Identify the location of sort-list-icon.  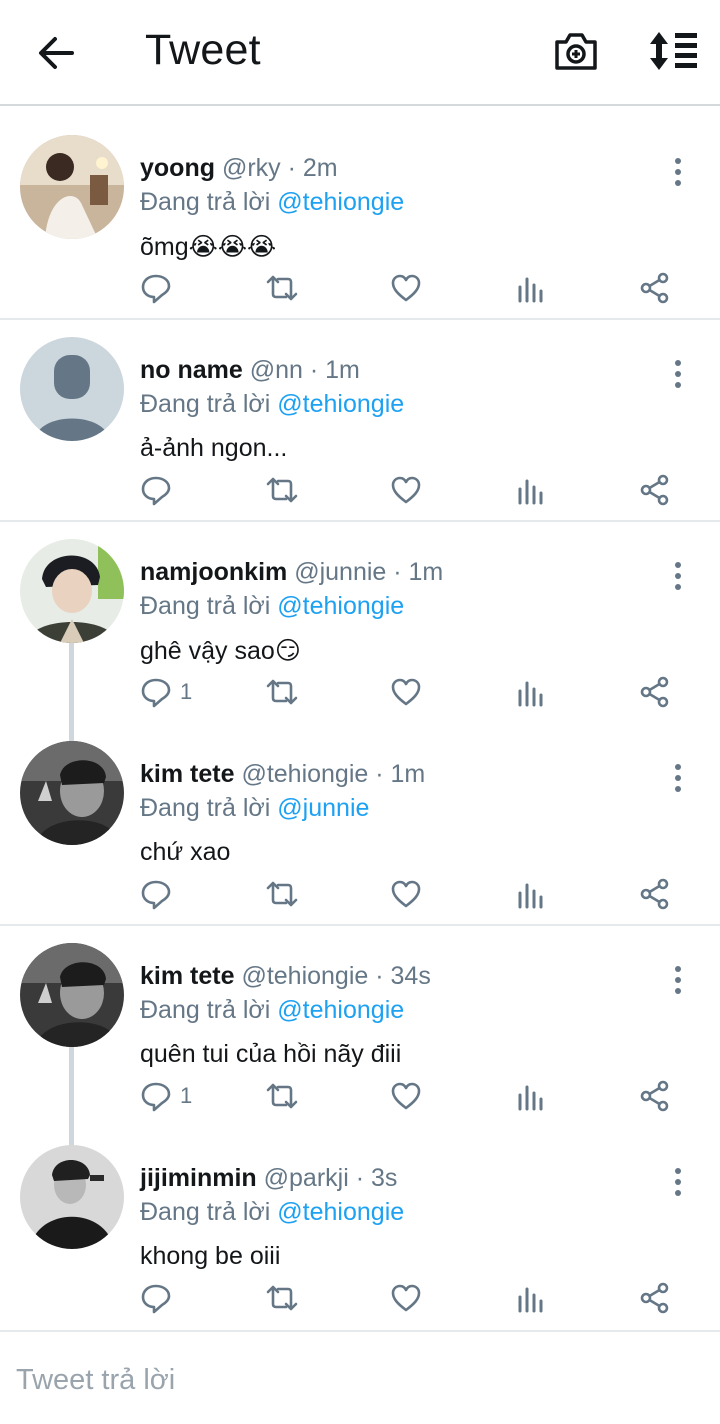
(673, 51).